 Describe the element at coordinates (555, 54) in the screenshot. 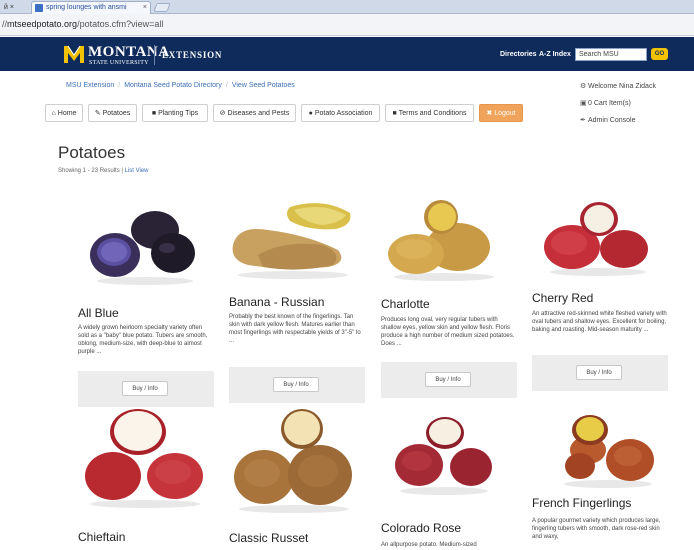

I see `az-index-link: A-Z Index` at that location.